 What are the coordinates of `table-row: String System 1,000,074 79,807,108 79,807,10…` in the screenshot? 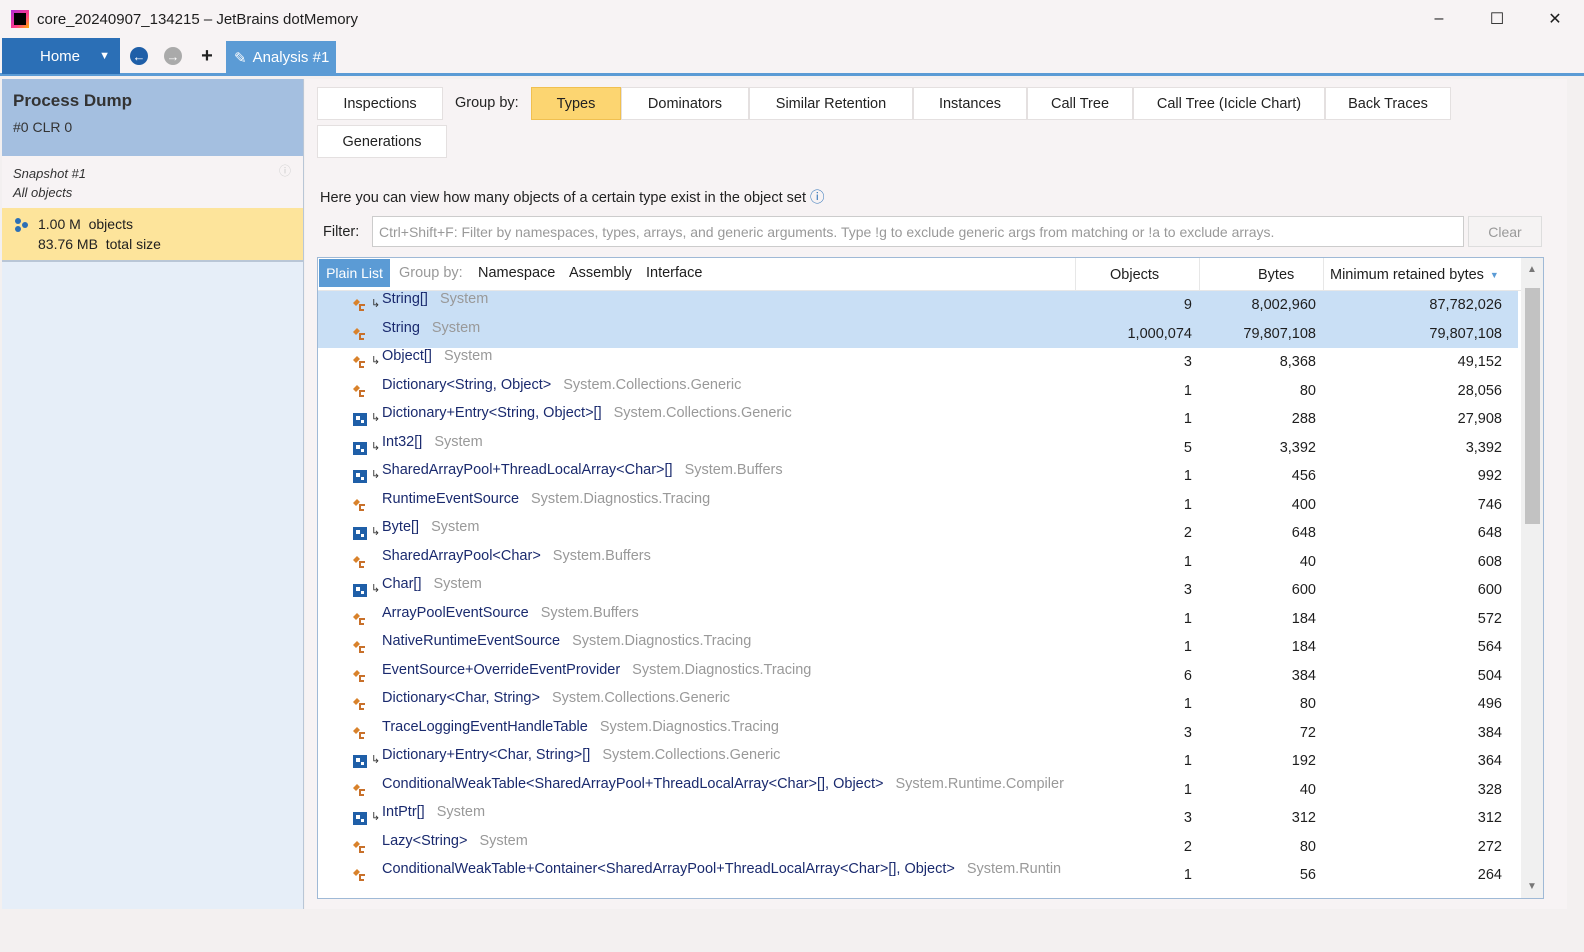 It's located at (918, 333).